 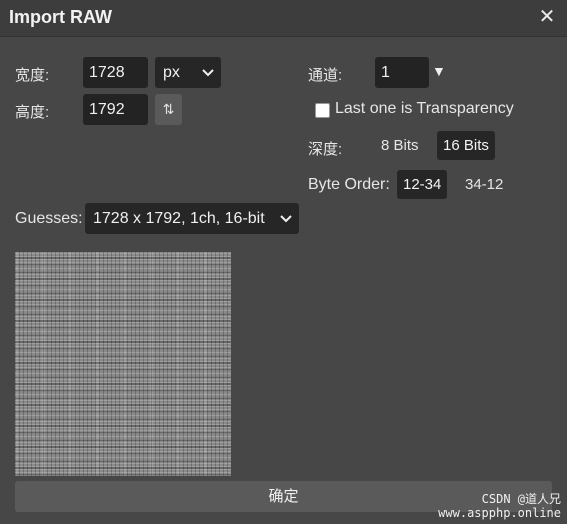 What do you see at coordinates (422, 184) in the screenshot?
I see `byte-order-option-12-34: 12-34` at bounding box center [422, 184].